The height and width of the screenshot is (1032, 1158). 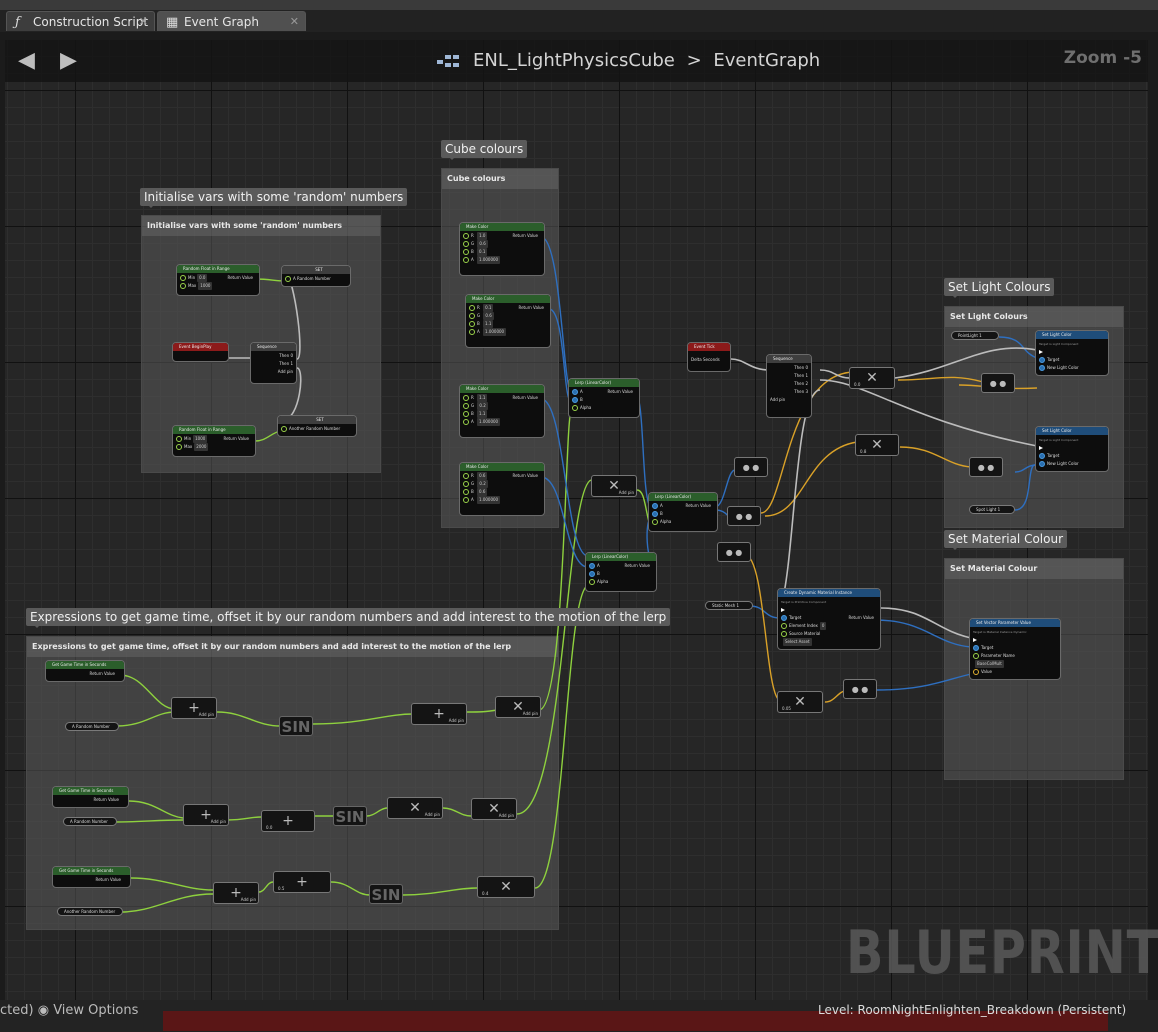 I want to click on zoom-level: Zoom -5, so click(x=1102, y=58).